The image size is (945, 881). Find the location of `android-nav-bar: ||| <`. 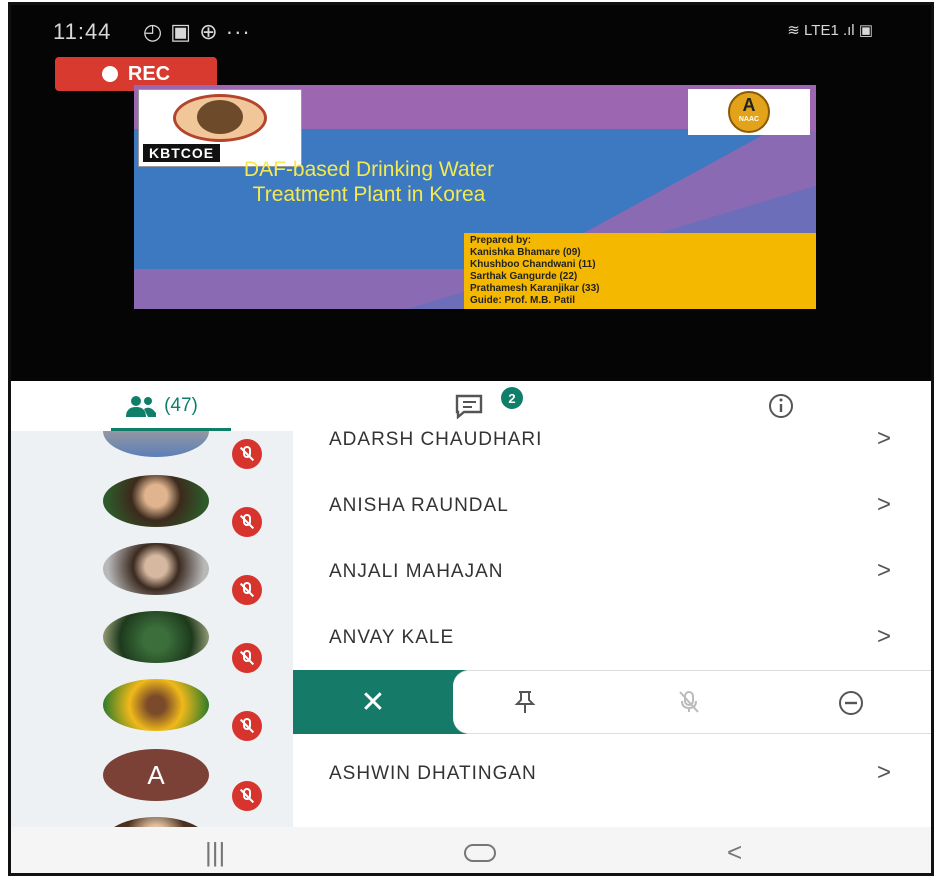

android-nav-bar: ||| < is located at coordinates (471, 850).